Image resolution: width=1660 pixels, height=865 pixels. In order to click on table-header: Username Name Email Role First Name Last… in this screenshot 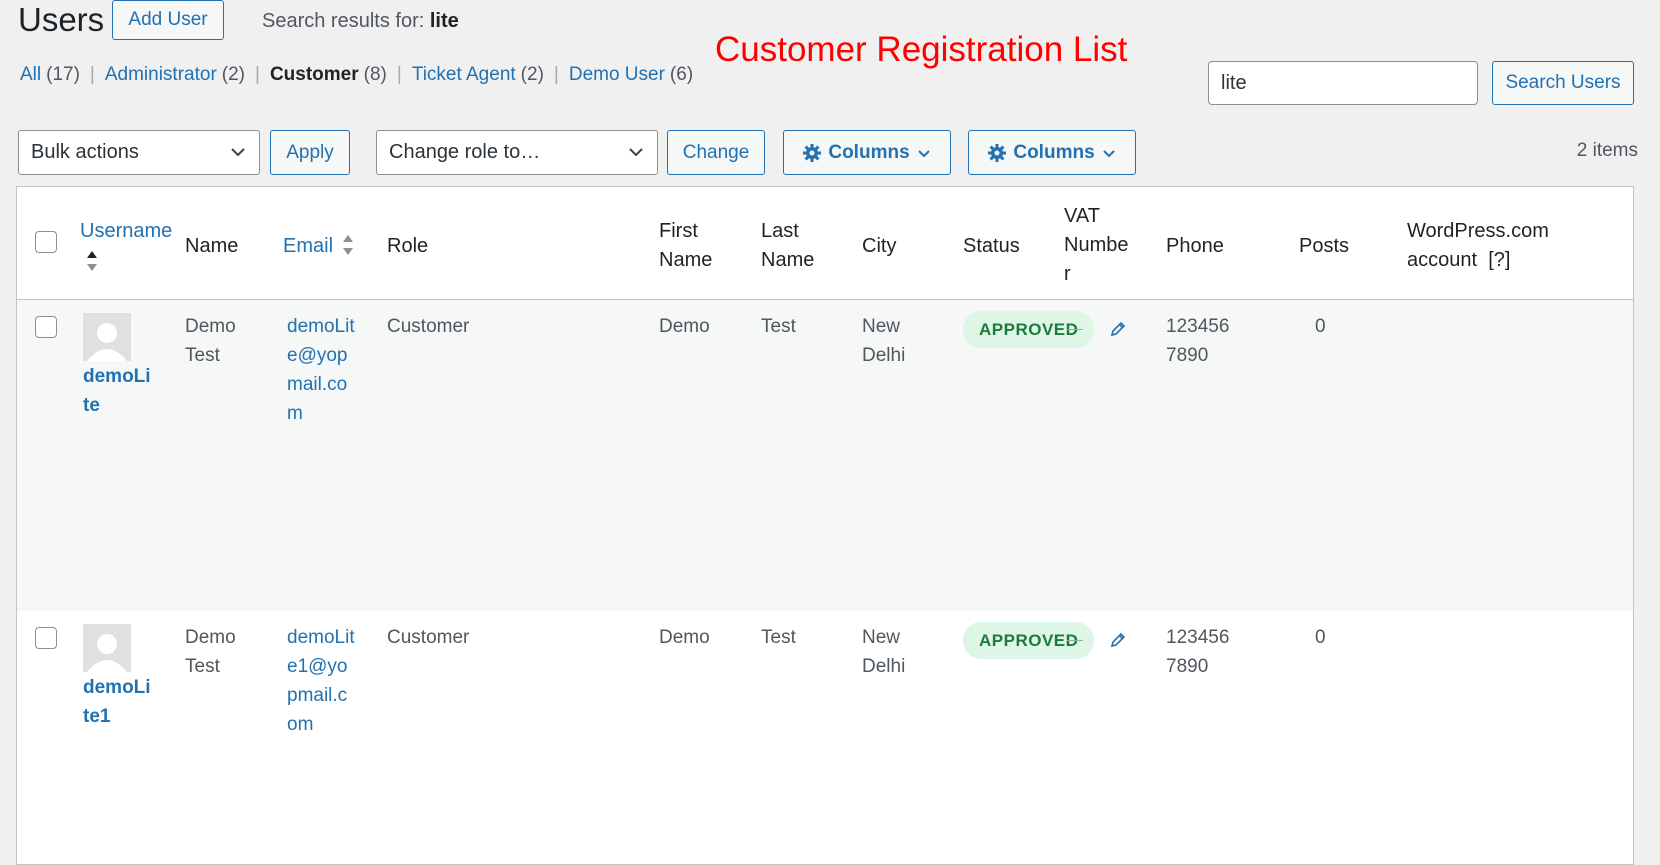, I will do `click(825, 243)`.